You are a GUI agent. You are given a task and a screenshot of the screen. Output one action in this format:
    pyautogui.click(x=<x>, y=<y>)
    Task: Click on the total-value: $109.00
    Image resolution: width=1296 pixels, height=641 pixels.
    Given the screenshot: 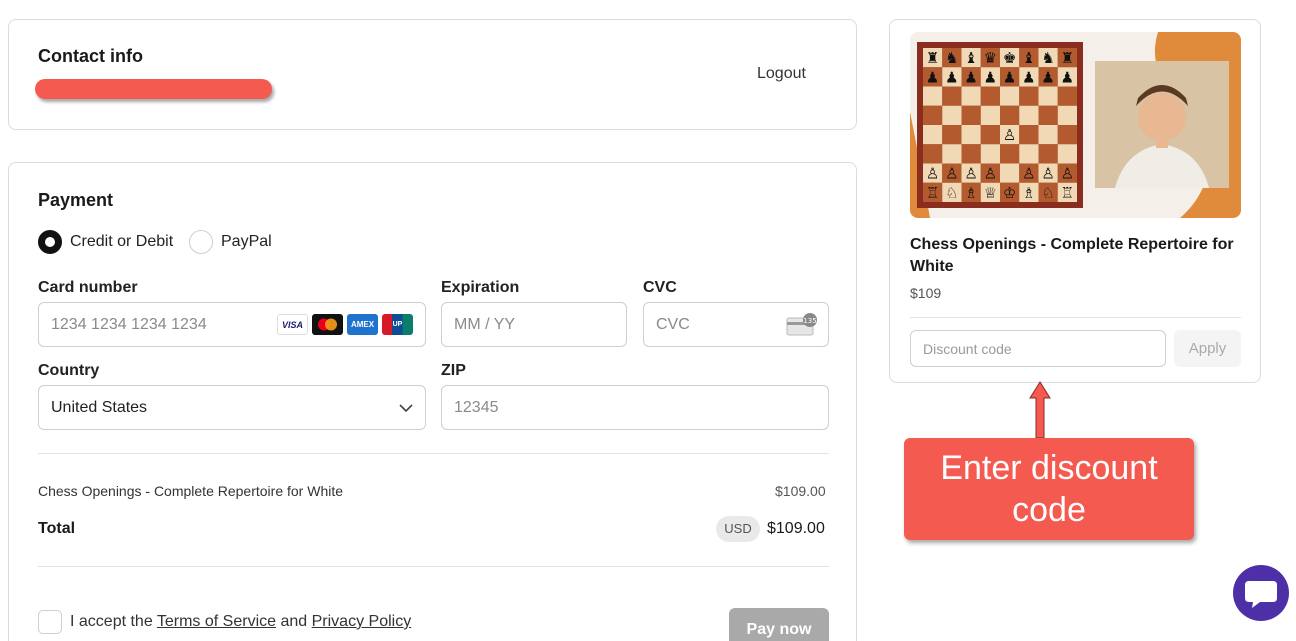 What is the action you would take?
    pyautogui.click(x=796, y=528)
    